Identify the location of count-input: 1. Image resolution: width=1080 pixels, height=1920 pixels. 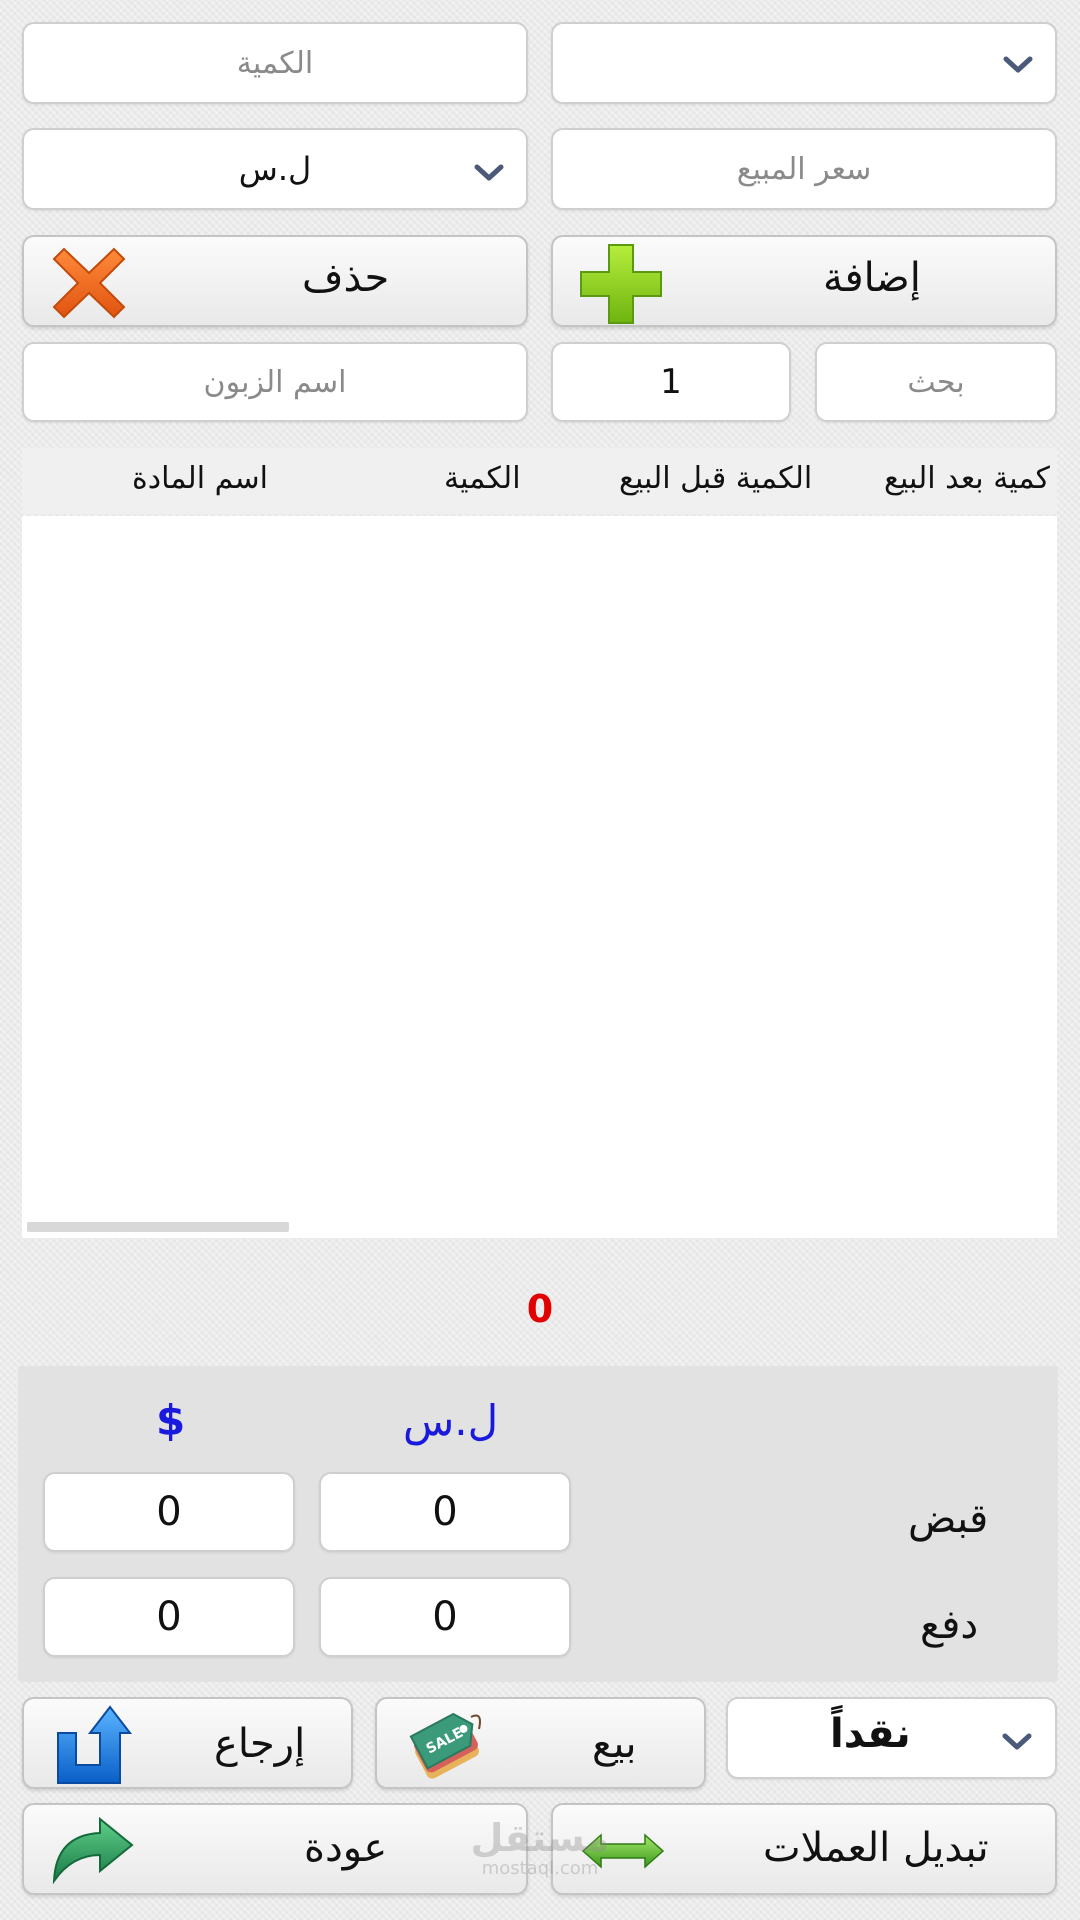
(671, 382).